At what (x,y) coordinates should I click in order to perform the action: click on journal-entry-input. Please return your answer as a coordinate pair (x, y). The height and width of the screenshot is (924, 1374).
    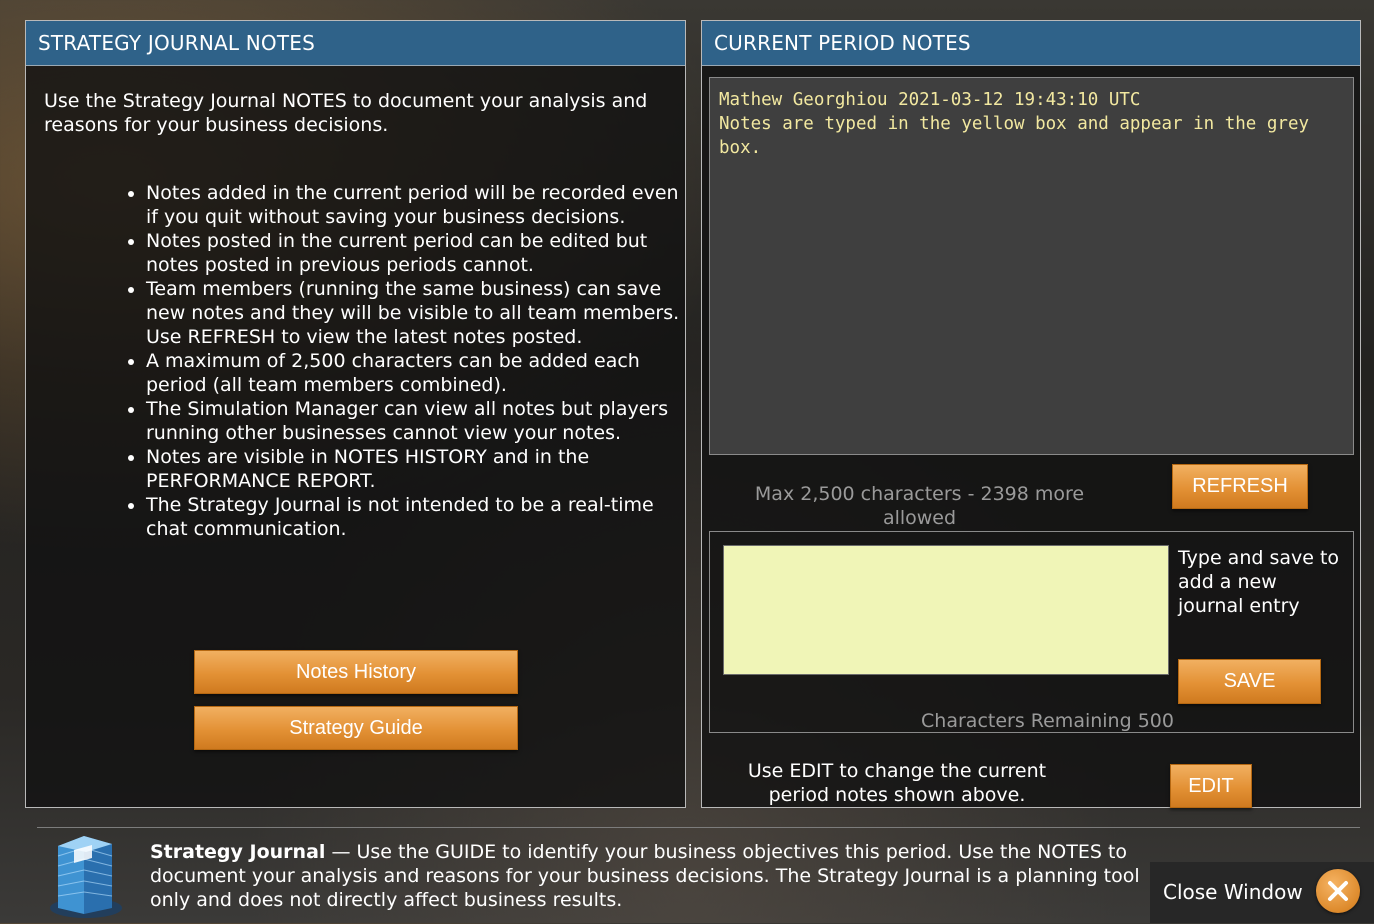
    Looking at the image, I should click on (946, 610).